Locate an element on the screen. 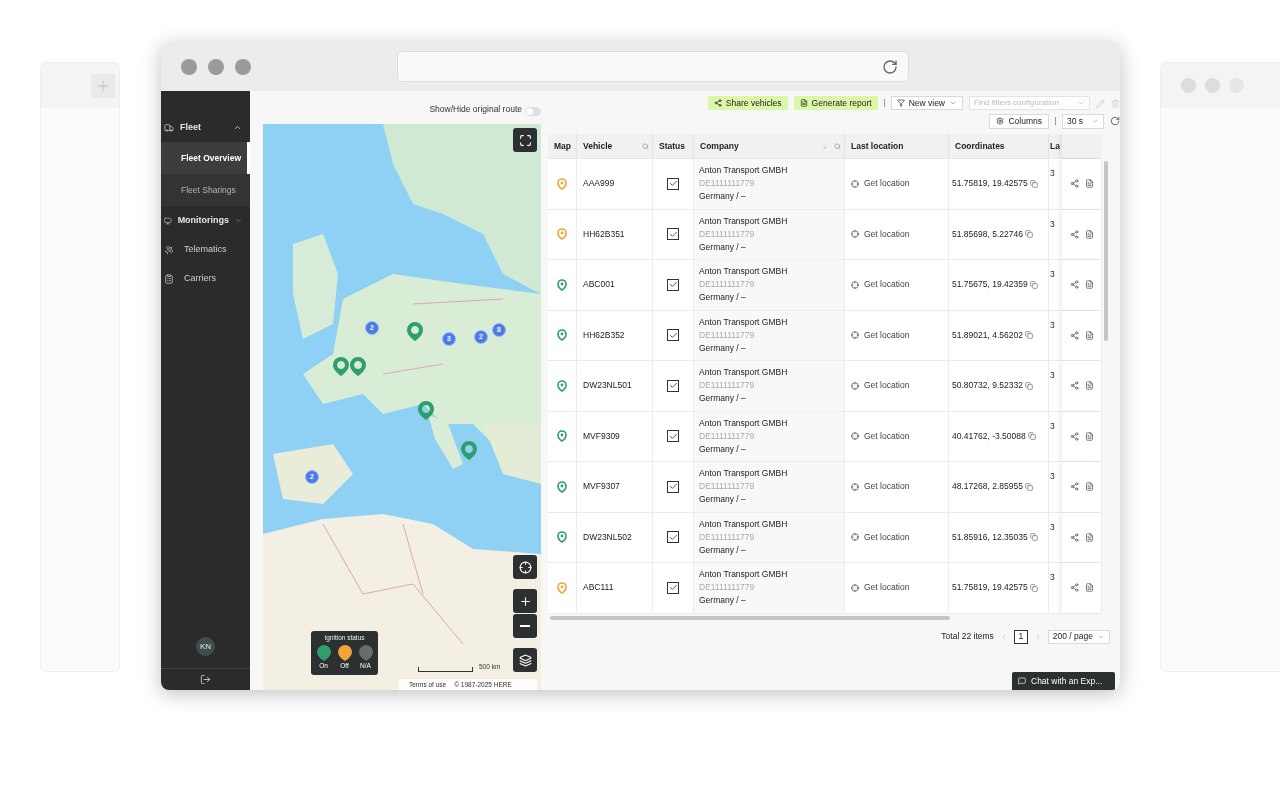 The image size is (1280, 800). table-row: ABC001 Anton Transport GMBH DE1111111779 Germany / – Get location 51.75675, 19.42359 3 is located at coordinates (825, 285).